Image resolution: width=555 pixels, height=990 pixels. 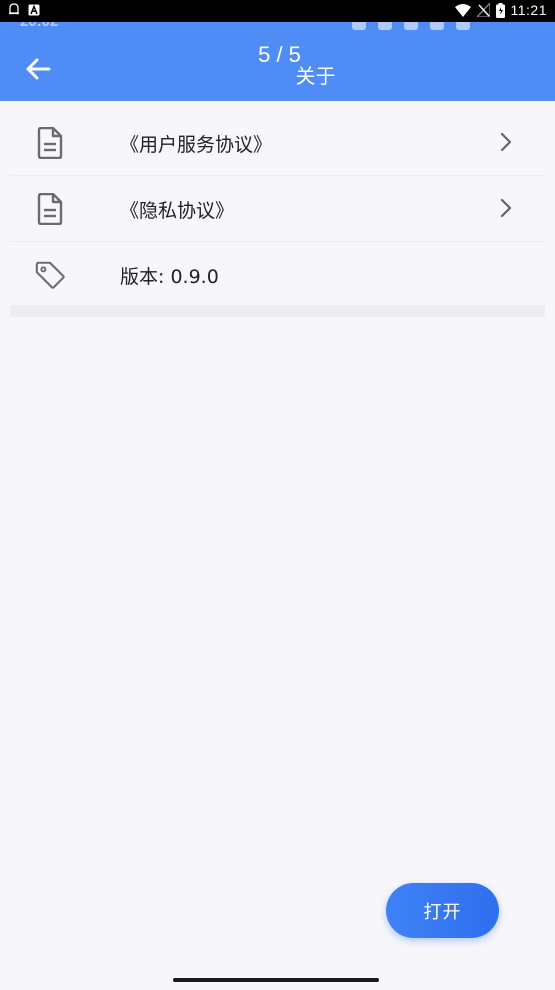 I want to click on app-a-icon, so click(x=34, y=9).